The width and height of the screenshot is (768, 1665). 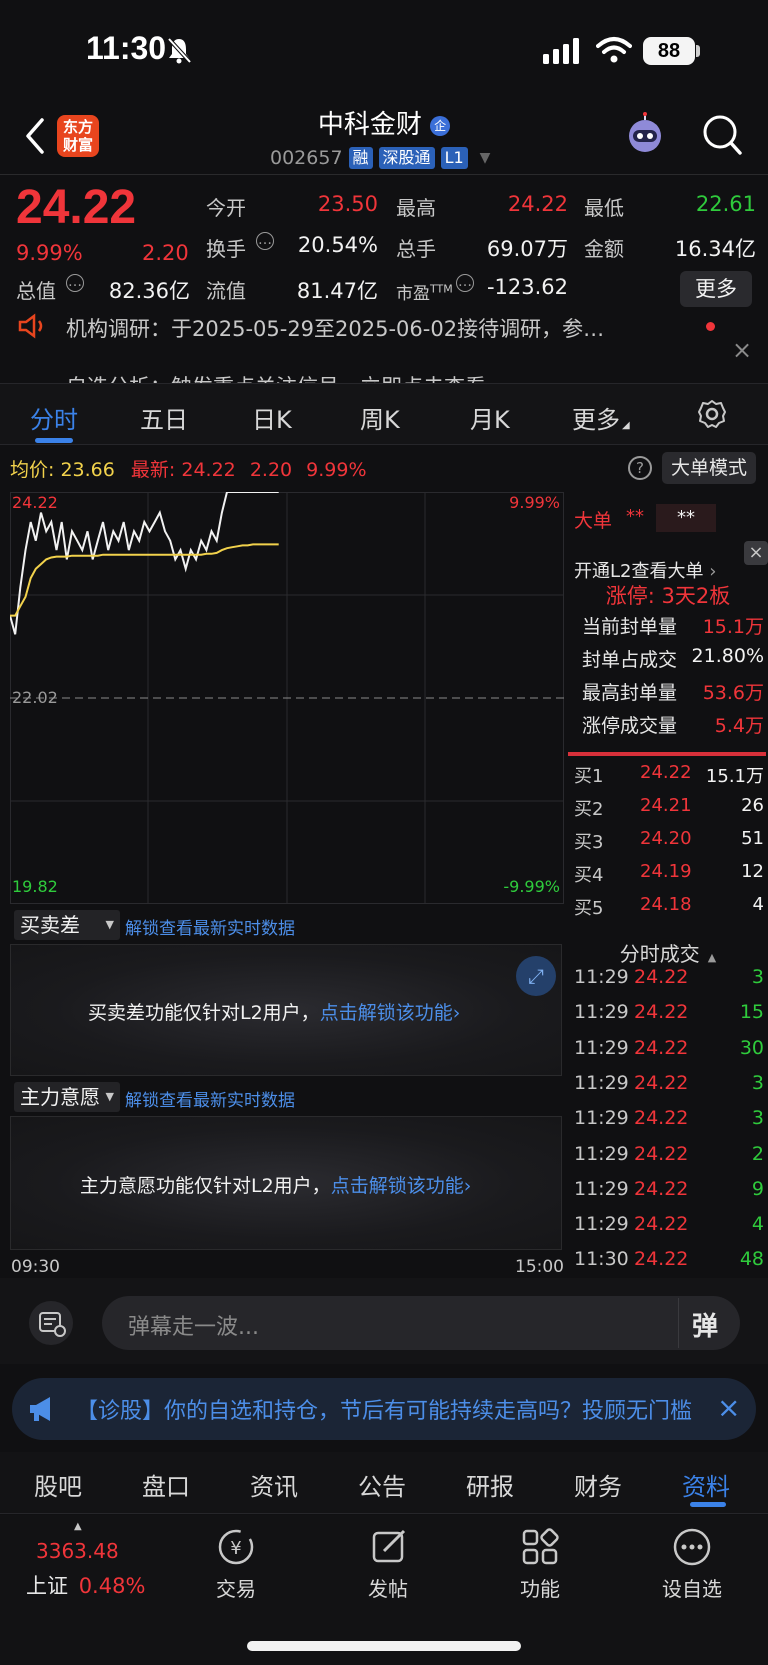 I want to click on tick-volume: 4, so click(x=757, y=1224).